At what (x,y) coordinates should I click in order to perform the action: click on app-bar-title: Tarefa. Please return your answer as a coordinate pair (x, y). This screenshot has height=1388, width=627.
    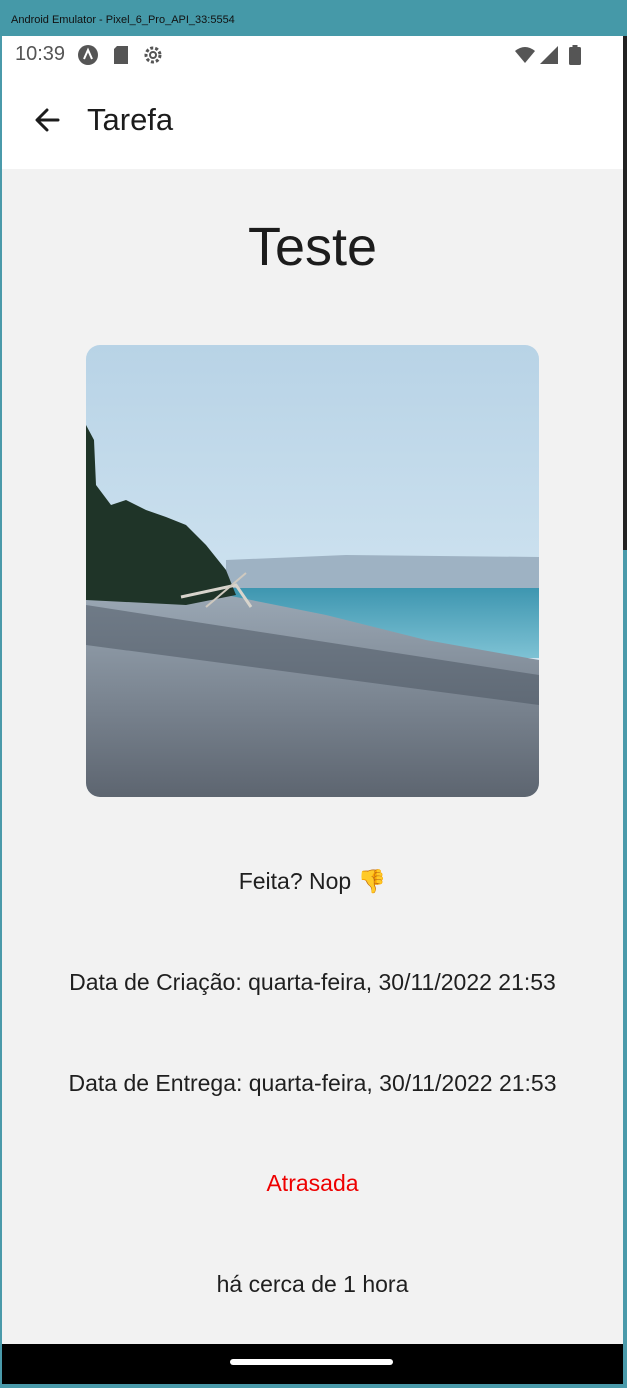
    Looking at the image, I should click on (130, 119).